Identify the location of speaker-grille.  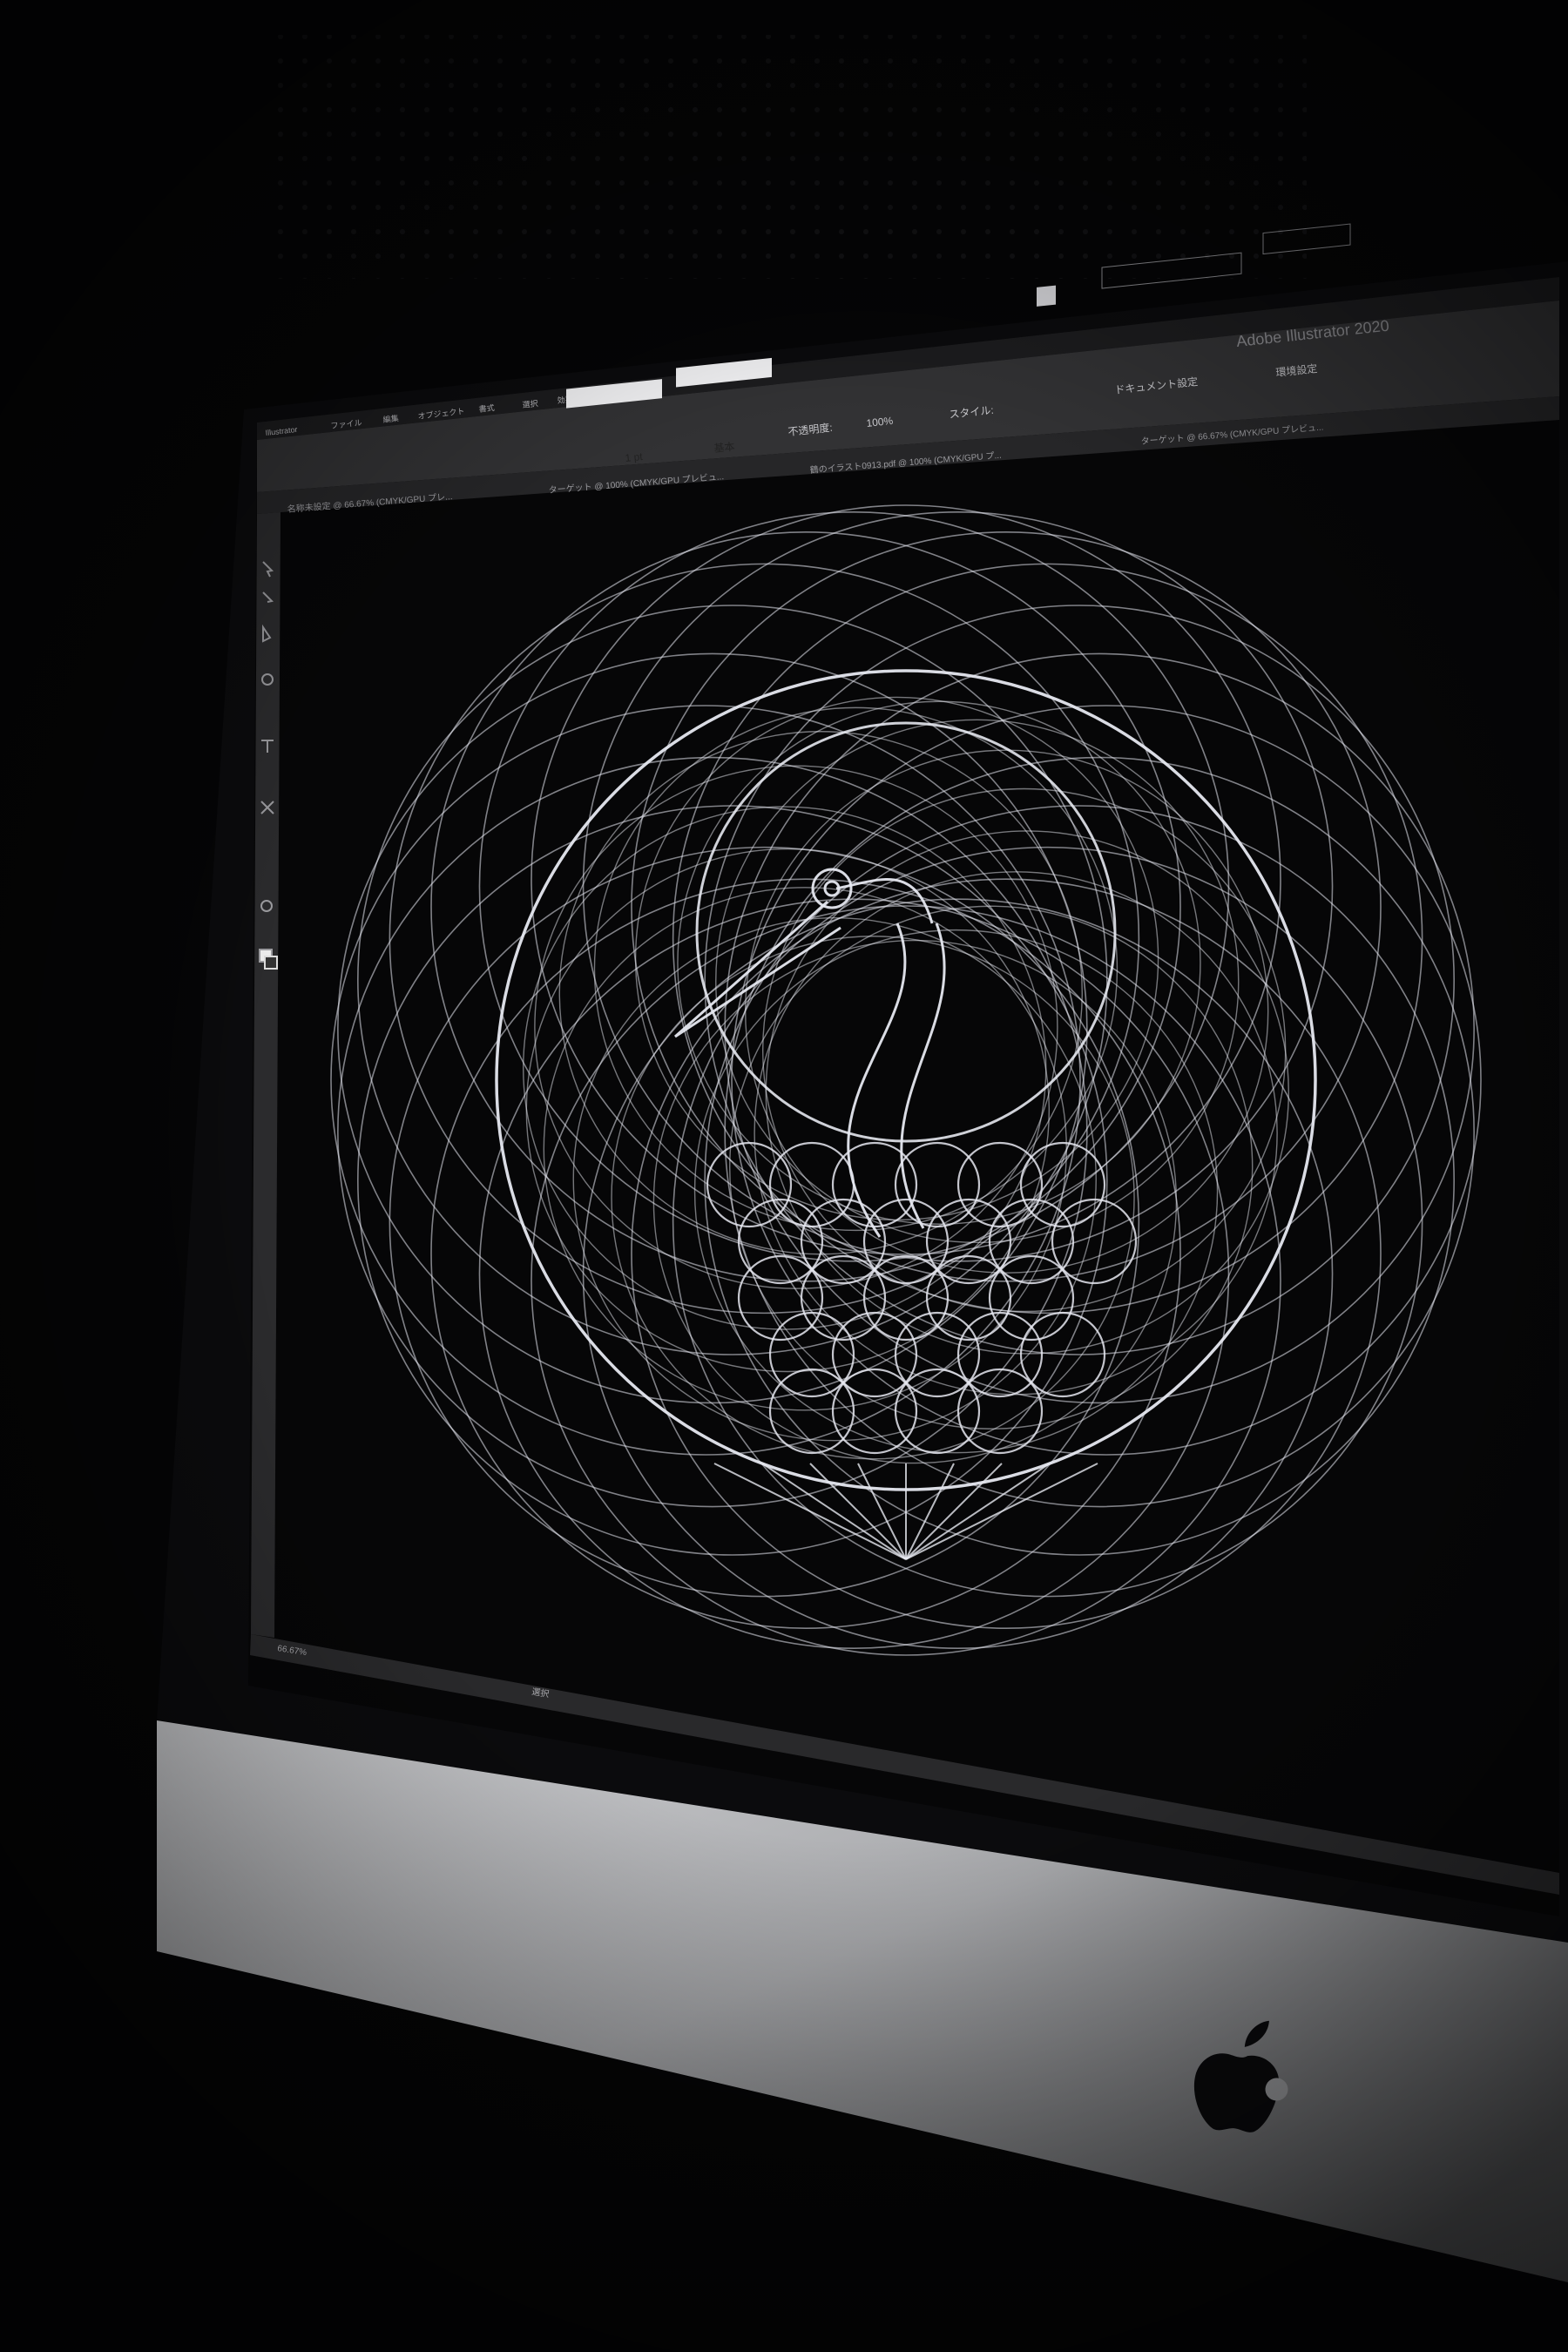
(784, 157).